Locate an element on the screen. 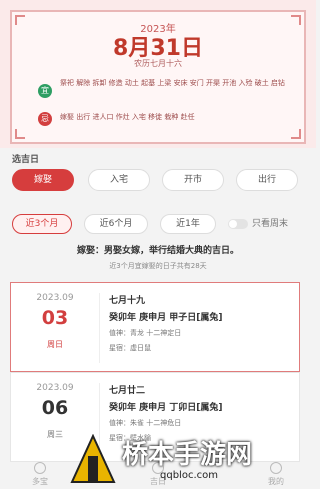 This screenshot has width=320, height=489. watermark-logo-icon is located at coordinates (93, 458).